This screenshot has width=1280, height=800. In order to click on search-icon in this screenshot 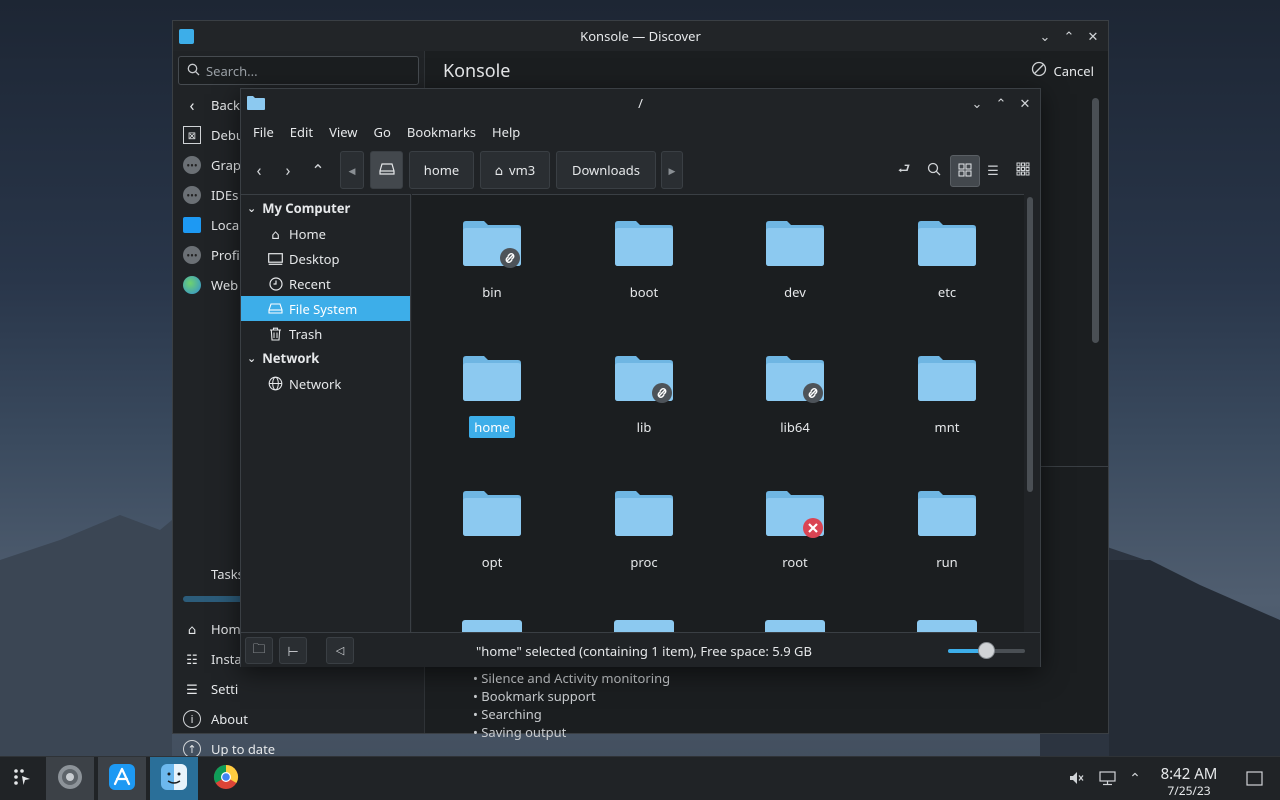, I will do `click(934, 170)`.